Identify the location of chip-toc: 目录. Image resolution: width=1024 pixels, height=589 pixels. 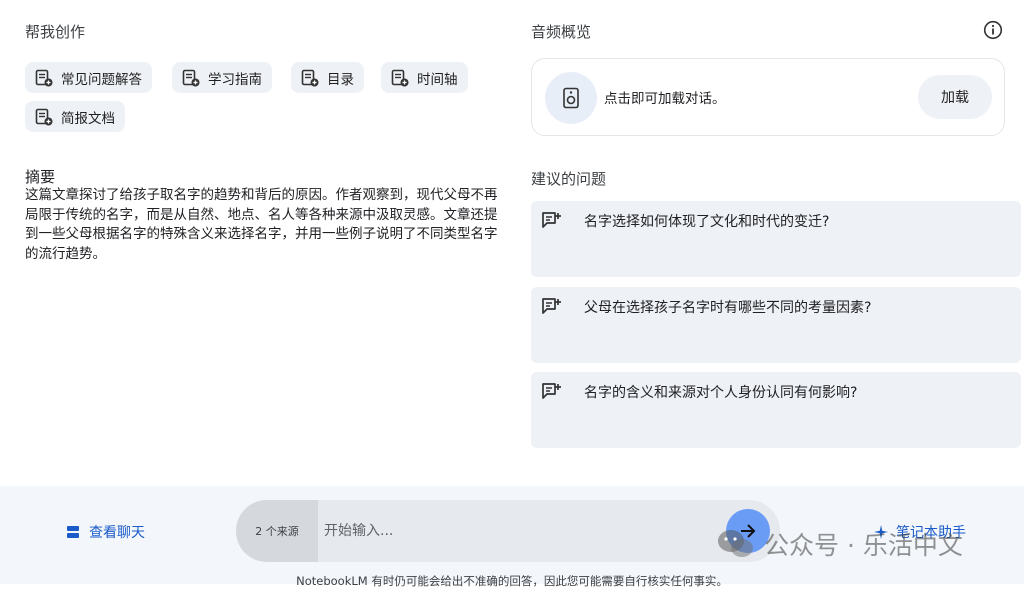
(327, 77).